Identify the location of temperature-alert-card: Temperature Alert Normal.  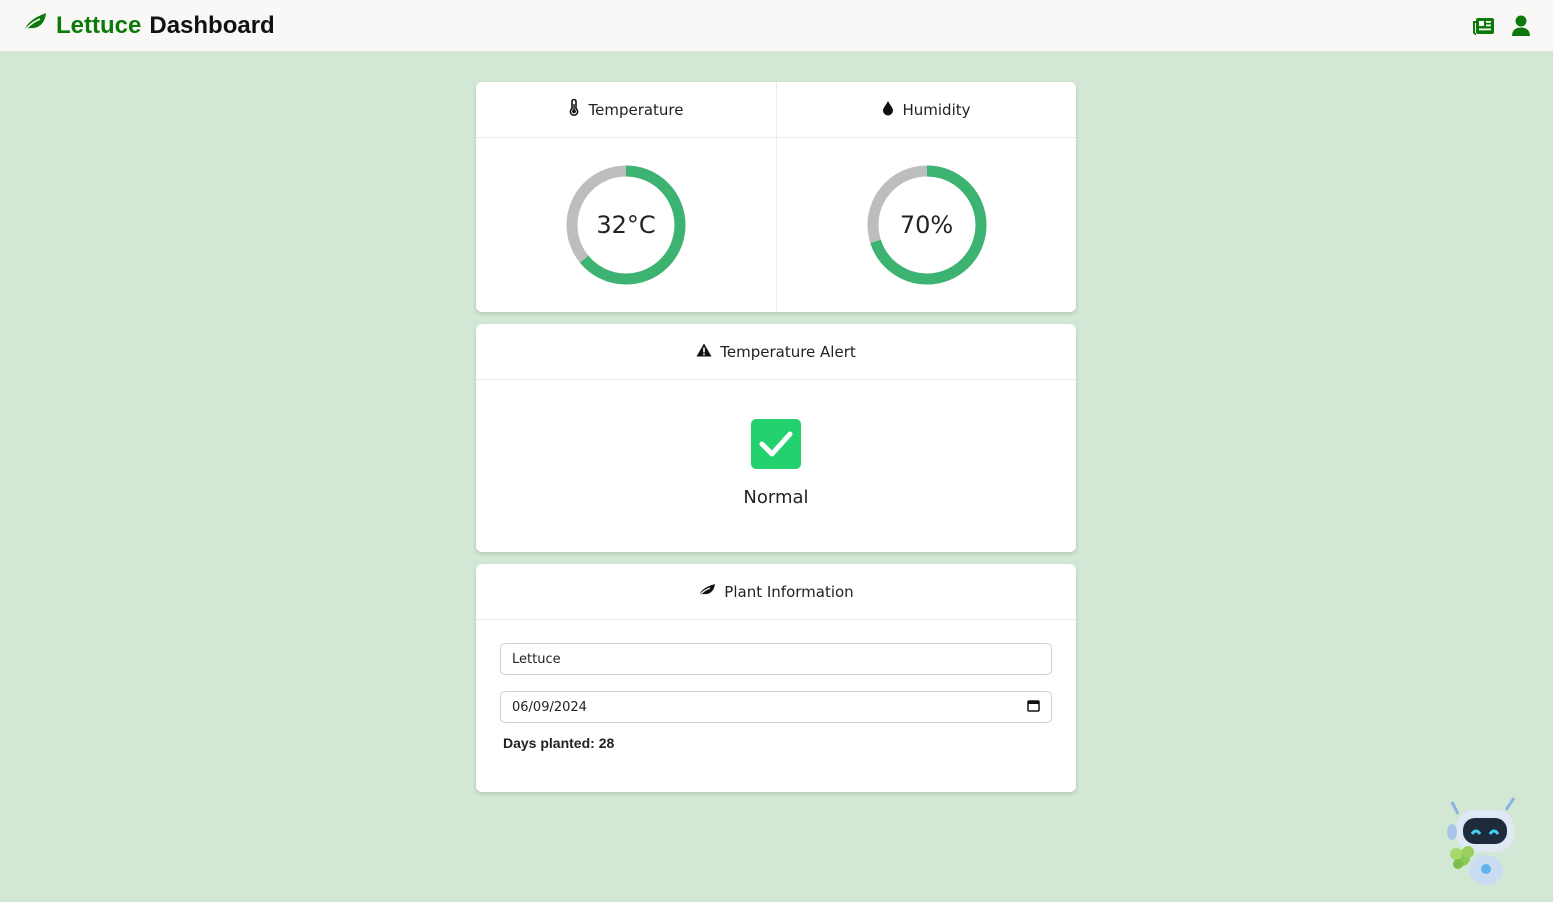
(776, 438).